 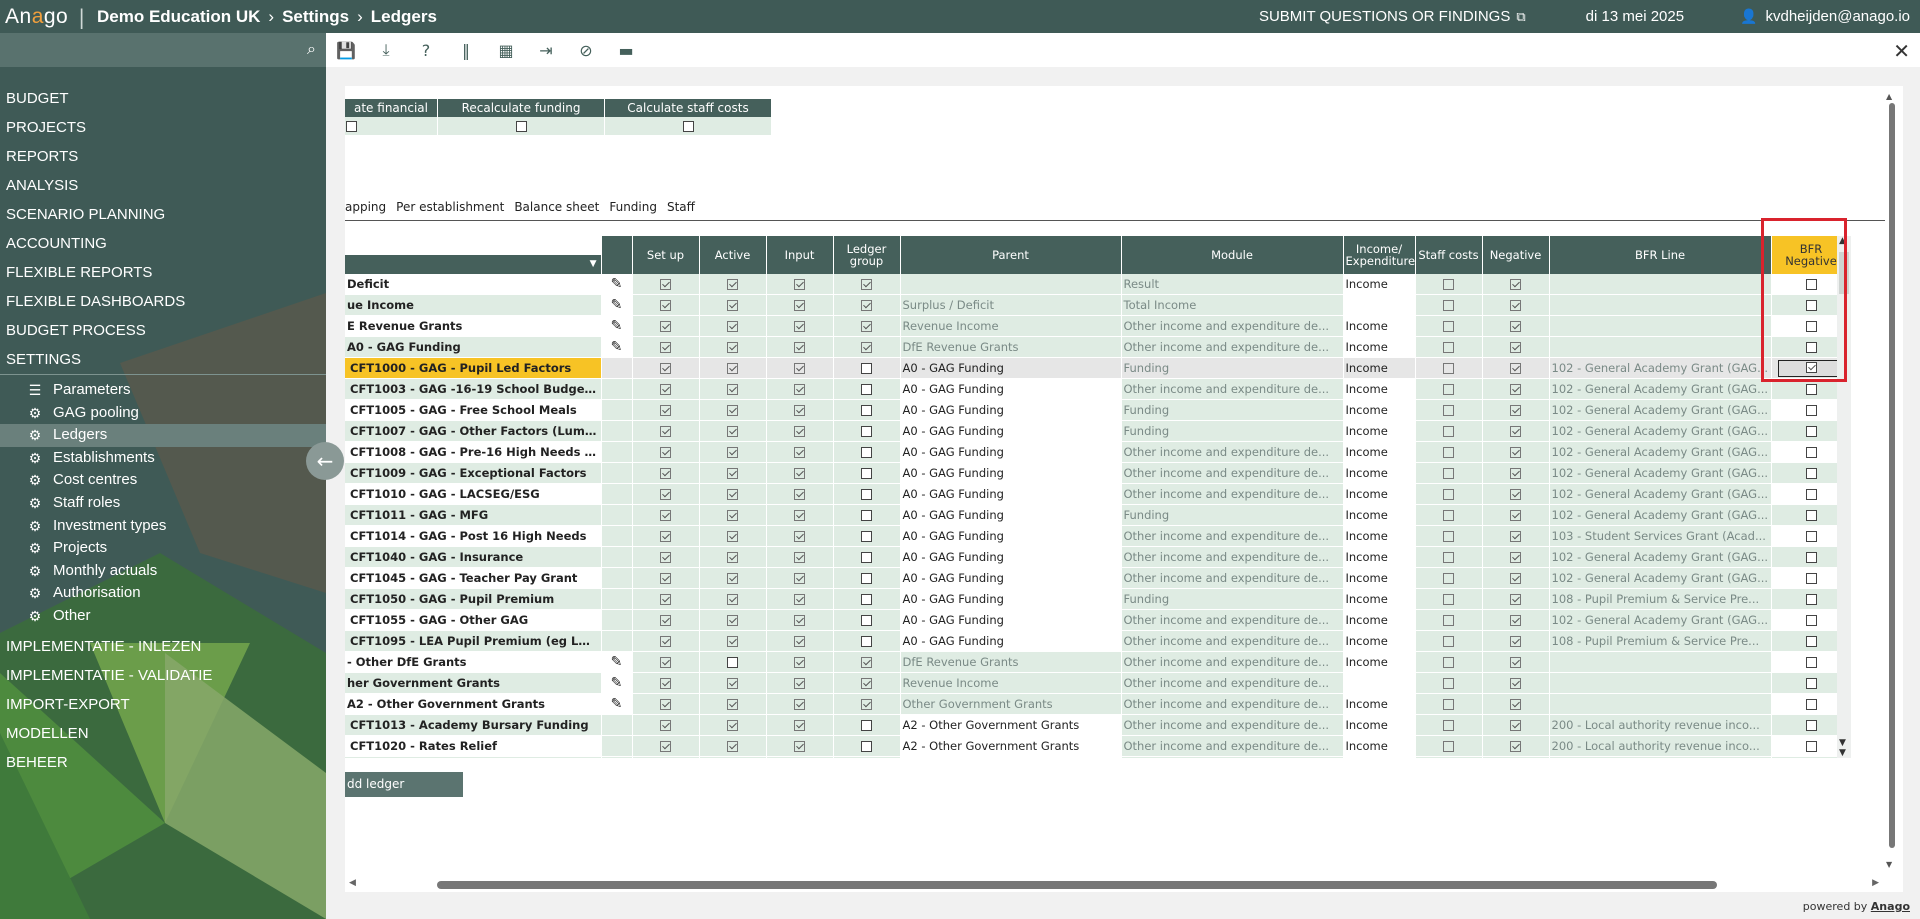 What do you see at coordinates (1660, 255) in the screenshot?
I see `col-header-bfr-line: BFR Line` at bounding box center [1660, 255].